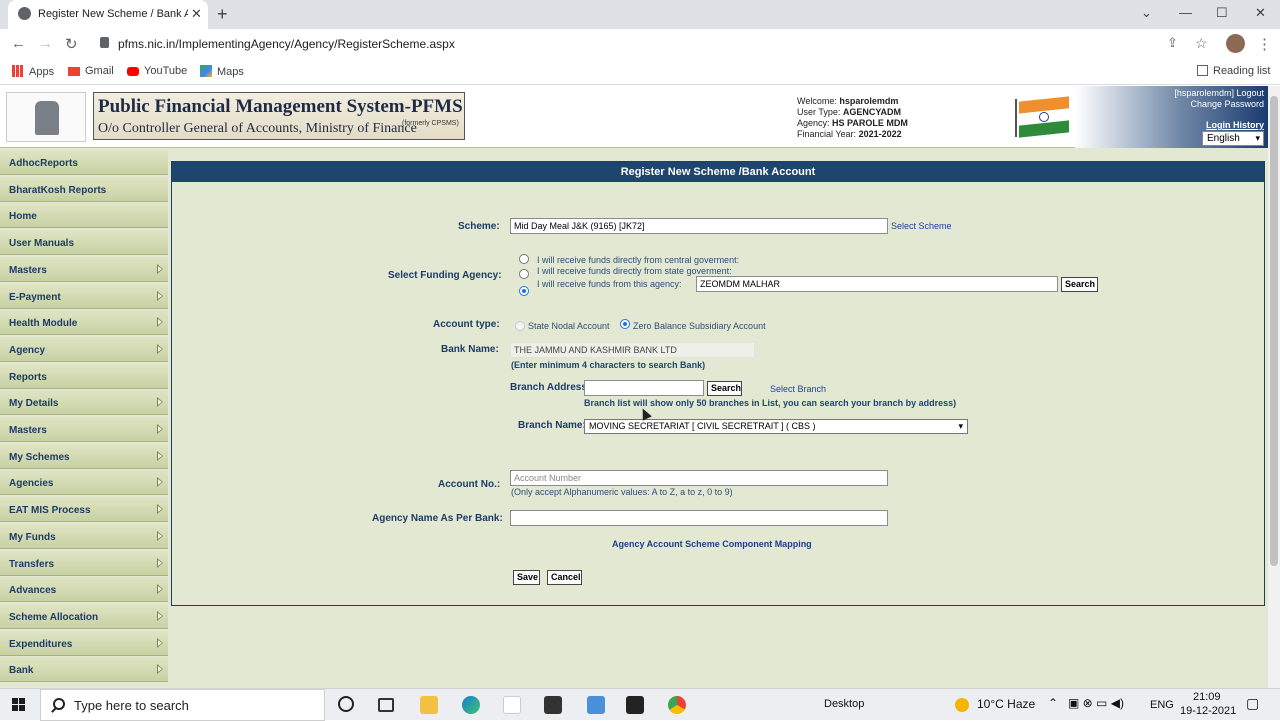 The image size is (1280, 721). I want to click on task-view-icon, so click(386, 705).